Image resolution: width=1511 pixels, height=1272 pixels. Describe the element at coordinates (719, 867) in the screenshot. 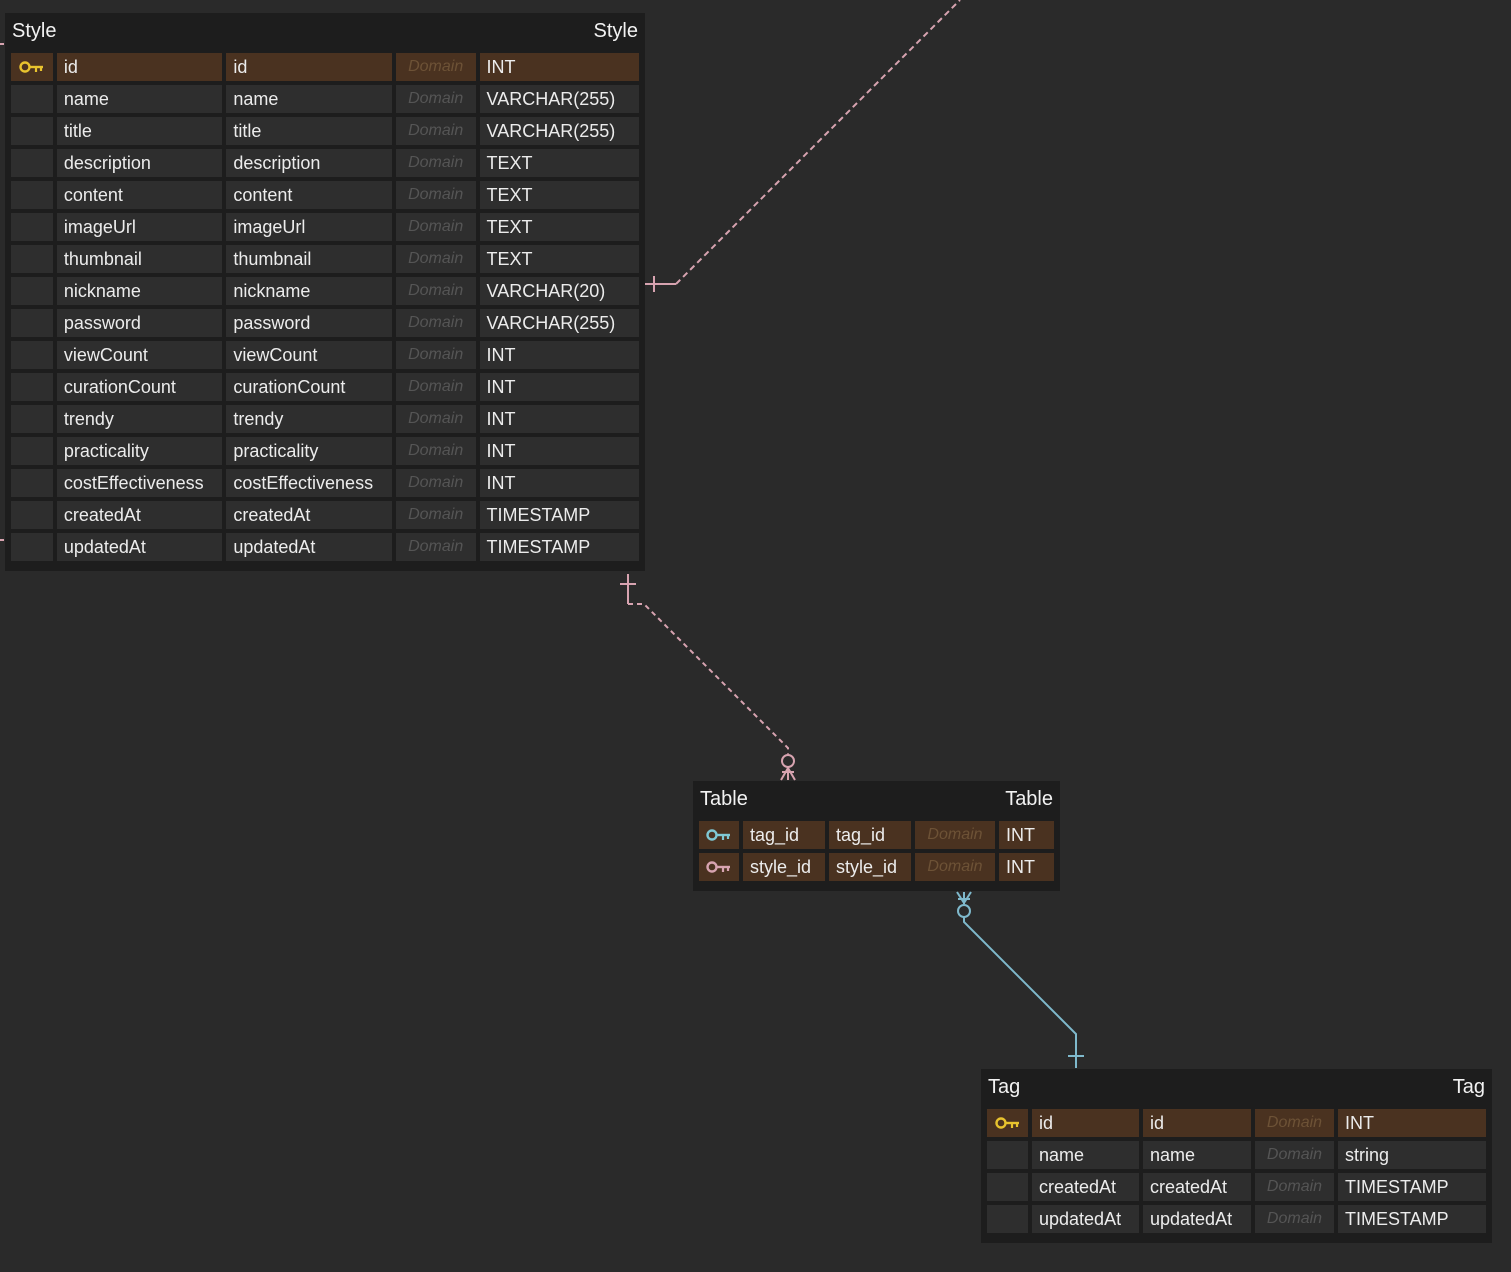

I see `pfk-pink-key-cell` at that location.